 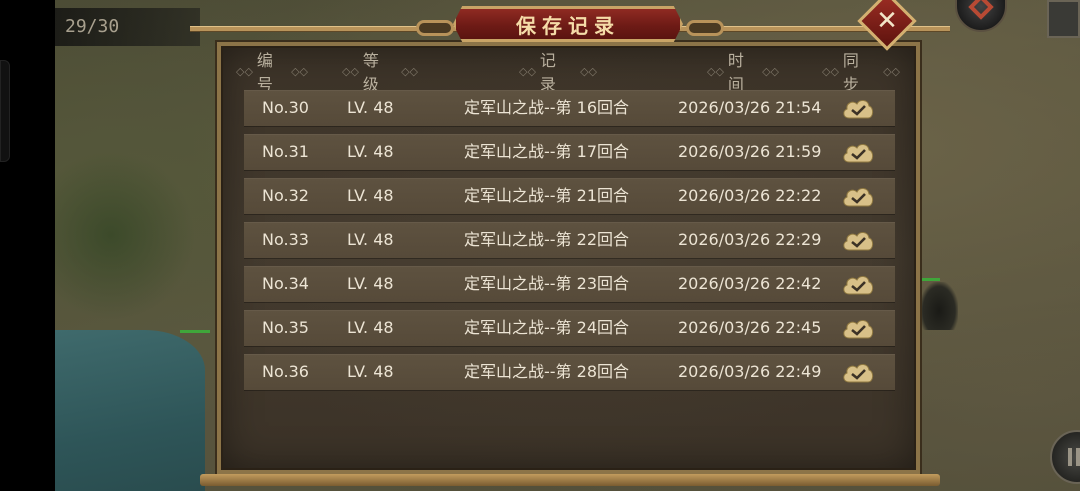 I want to click on record-title: 定军山之战--第 23回合, so click(x=546, y=283).